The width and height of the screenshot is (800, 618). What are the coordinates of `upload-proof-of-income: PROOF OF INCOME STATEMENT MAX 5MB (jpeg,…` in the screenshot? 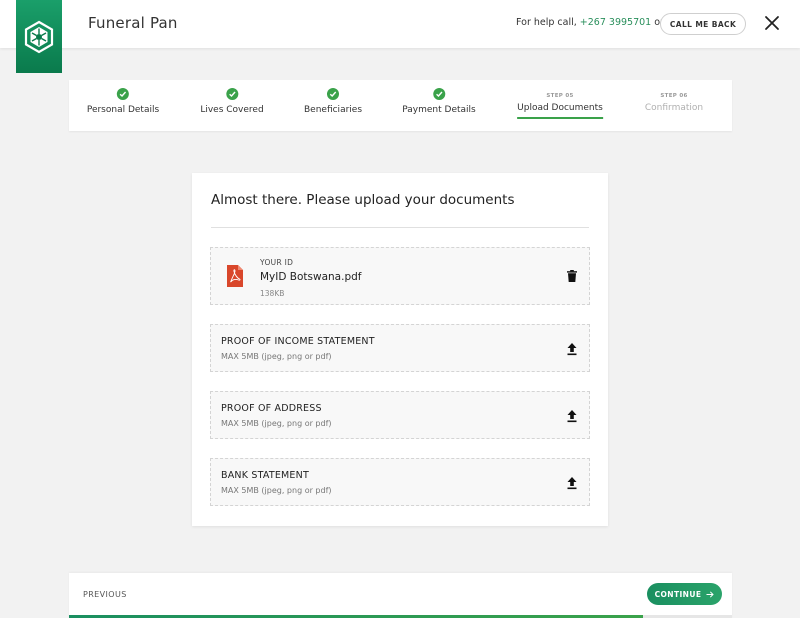 It's located at (400, 348).